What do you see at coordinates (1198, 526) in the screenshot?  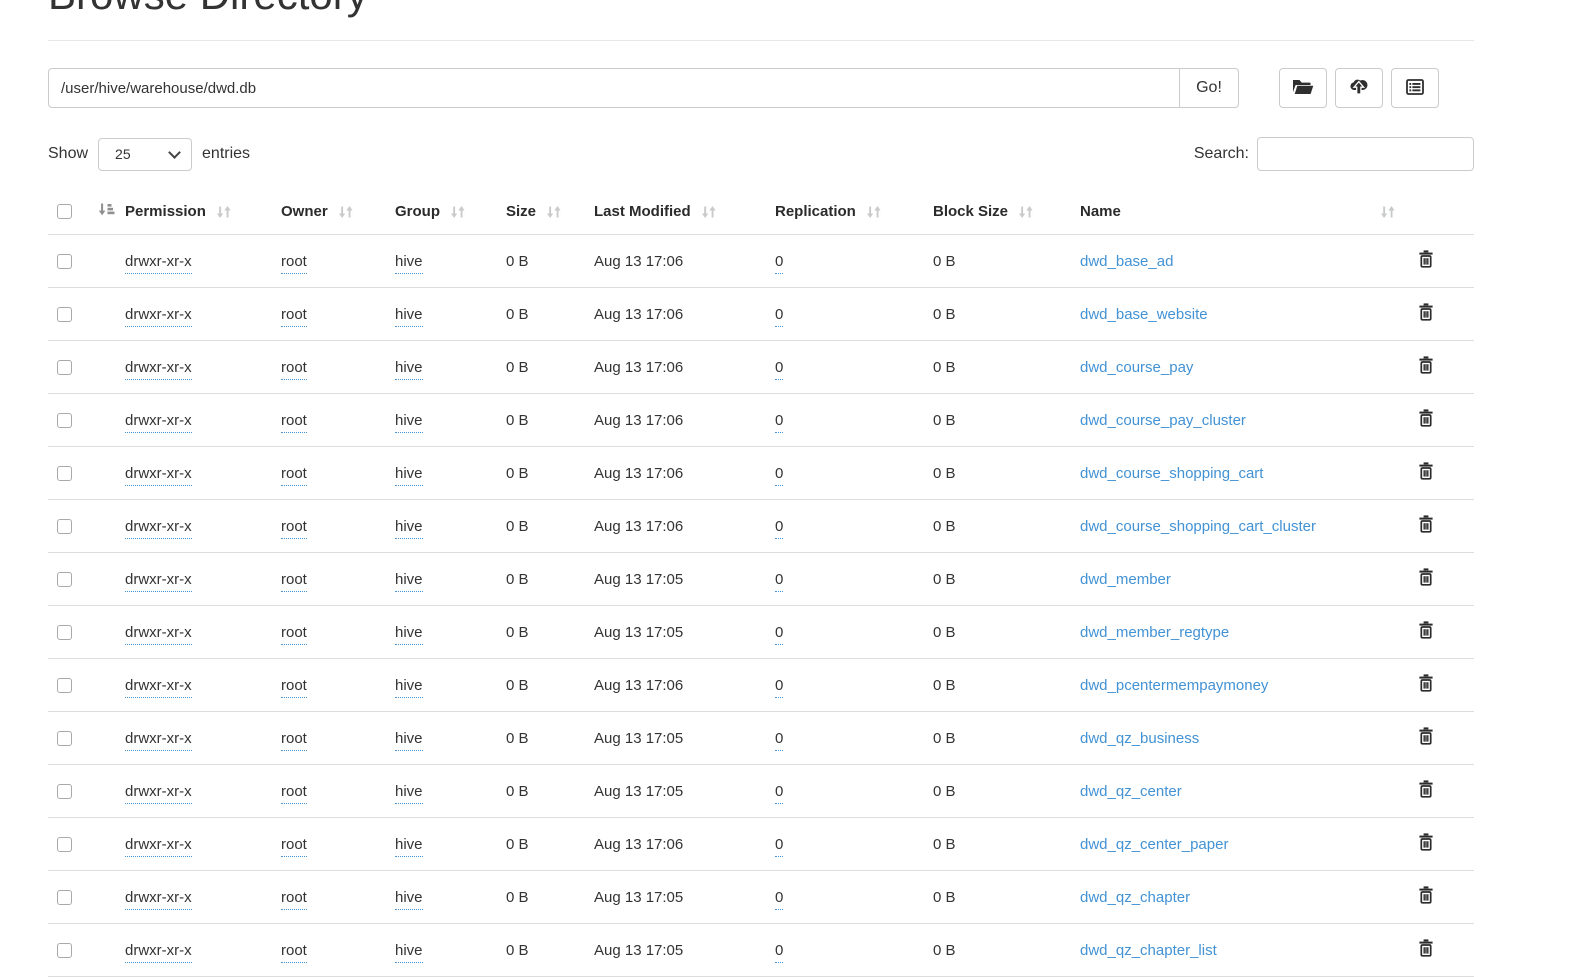 I see `directory-name-link: dwd_course_shopping_cart_cluster` at bounding box center [1198, 526].